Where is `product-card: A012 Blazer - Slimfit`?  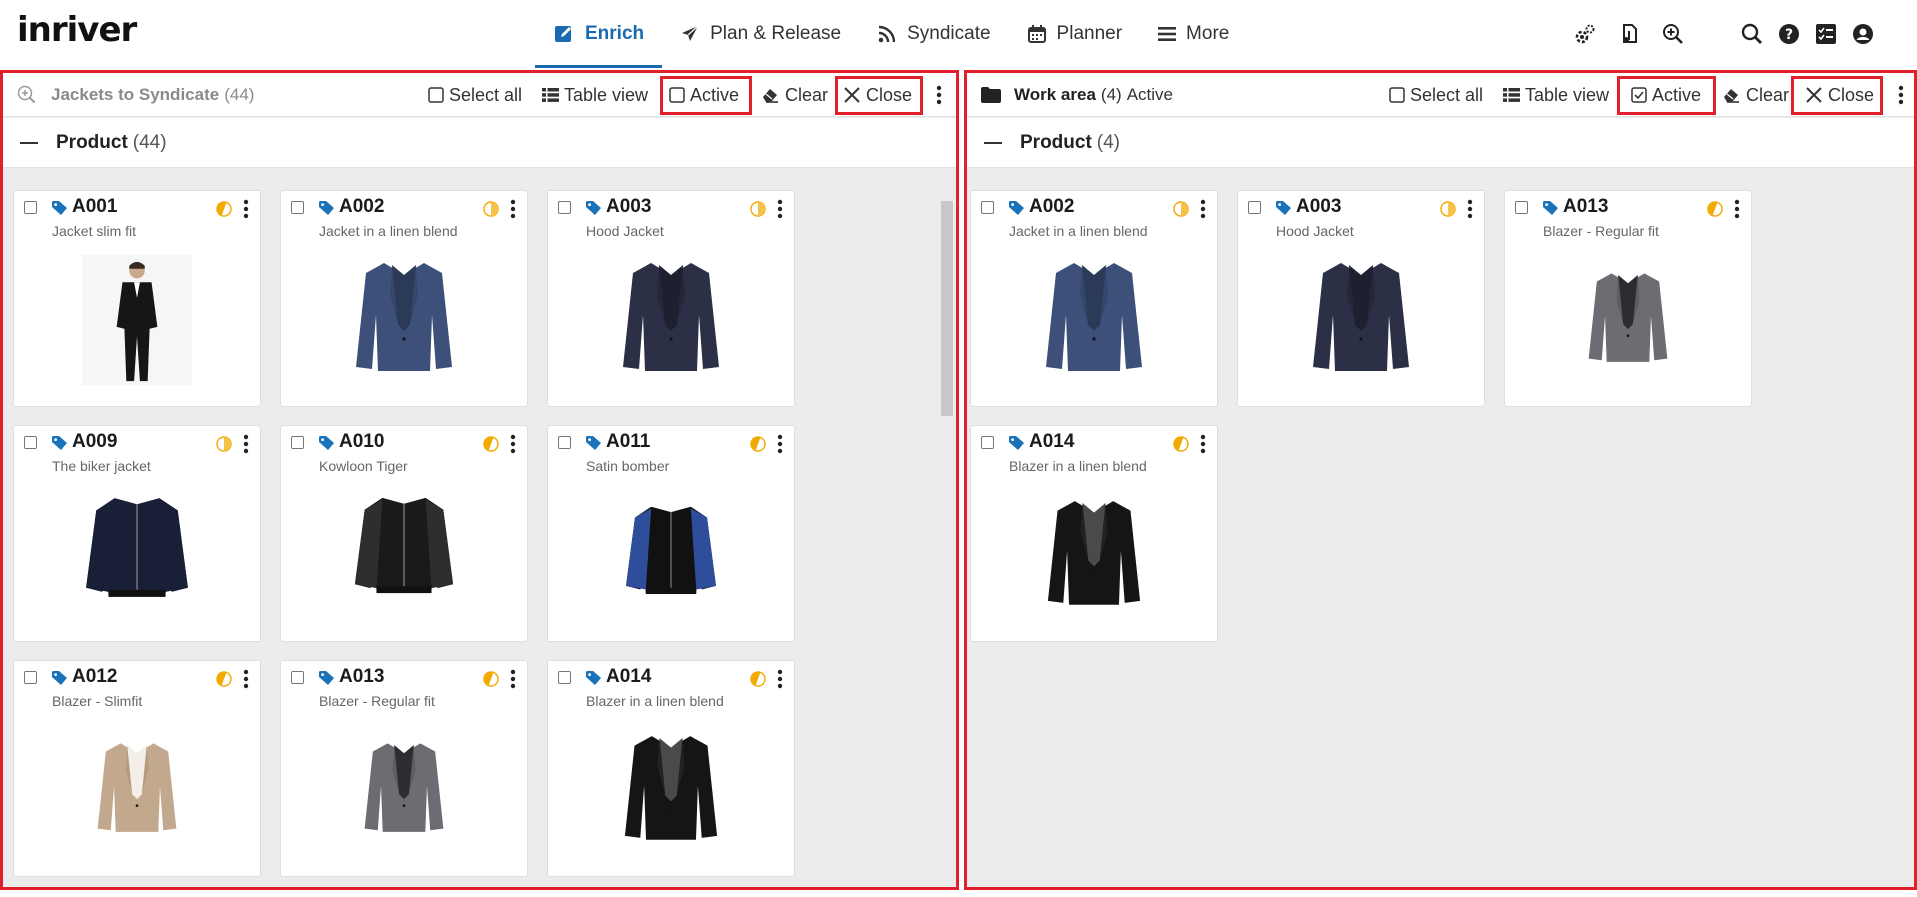
product-card: A012 Blazer - Slimfit is located at coordinates (137, 768).